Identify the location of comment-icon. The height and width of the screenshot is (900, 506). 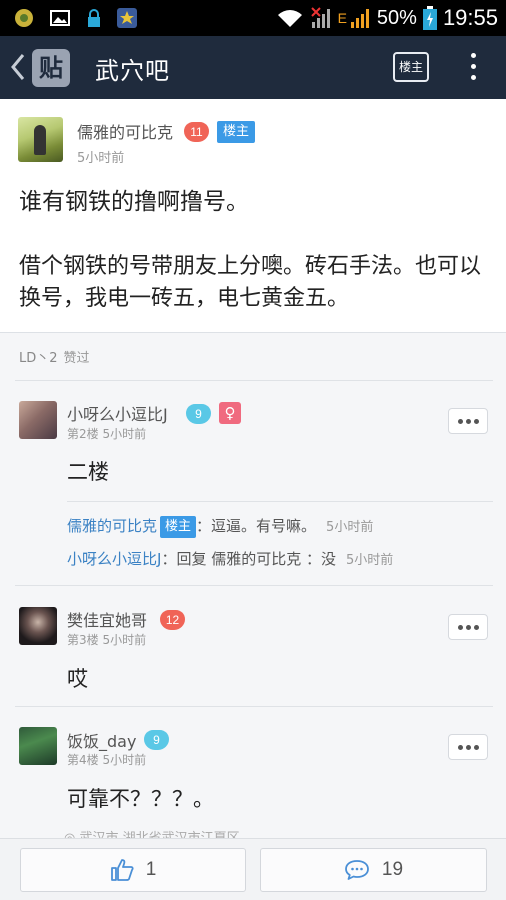
(357, 870).